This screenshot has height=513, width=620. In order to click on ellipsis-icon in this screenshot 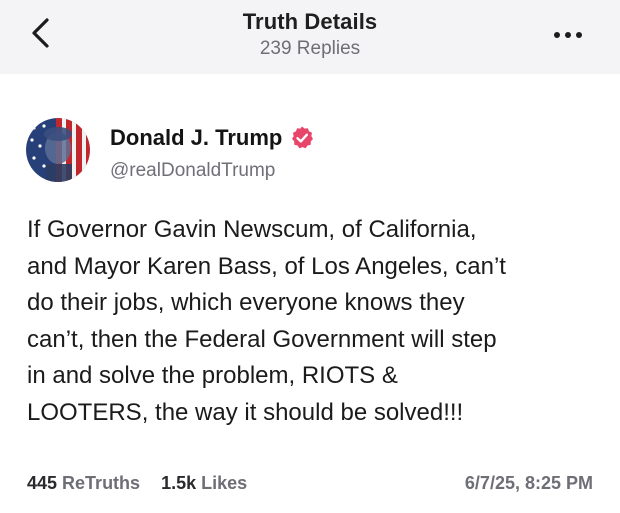, I will do `click(568, 35)`.